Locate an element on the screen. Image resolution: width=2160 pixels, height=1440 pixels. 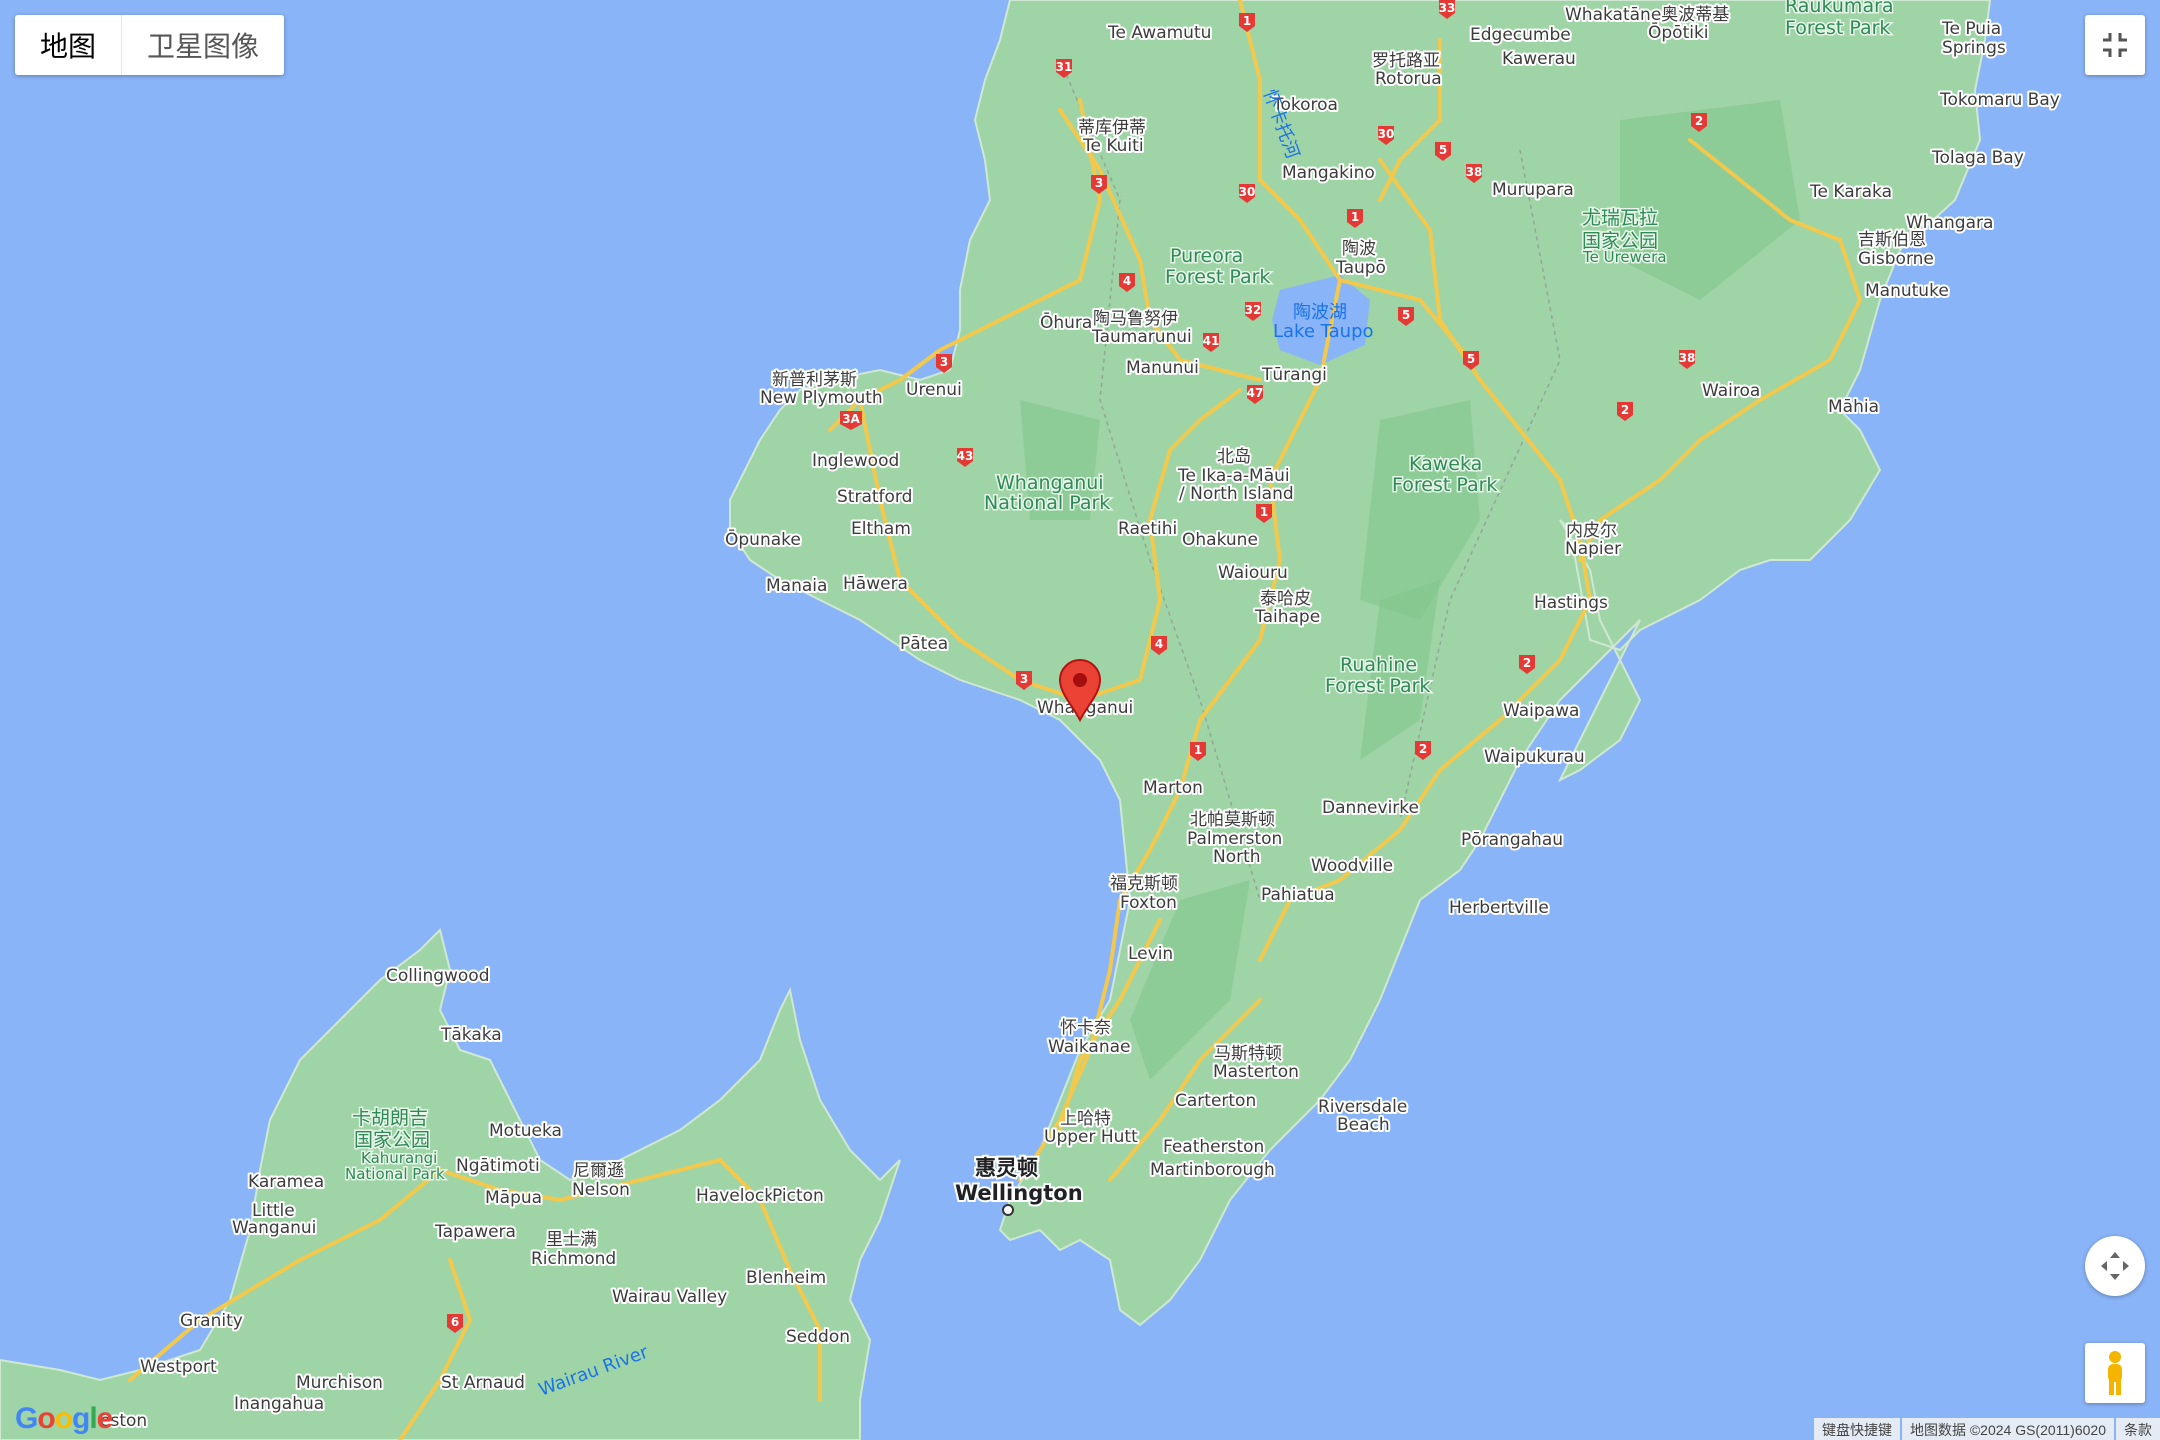
label-opotiki: Ōpōtiki is located at coordinates (1678, 32).